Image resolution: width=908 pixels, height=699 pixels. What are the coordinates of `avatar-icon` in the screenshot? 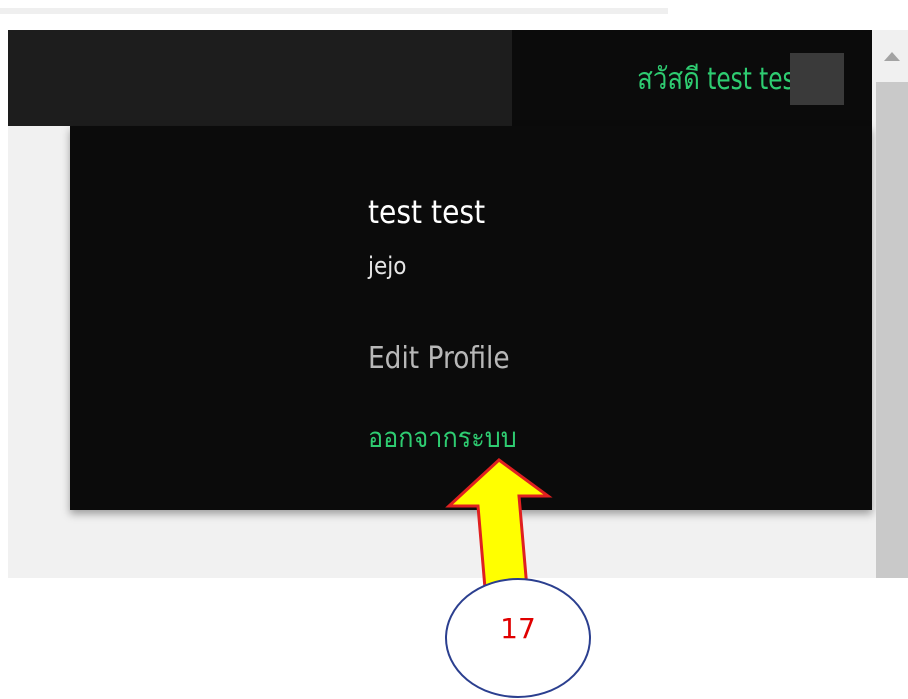 It's located at (817, 79).